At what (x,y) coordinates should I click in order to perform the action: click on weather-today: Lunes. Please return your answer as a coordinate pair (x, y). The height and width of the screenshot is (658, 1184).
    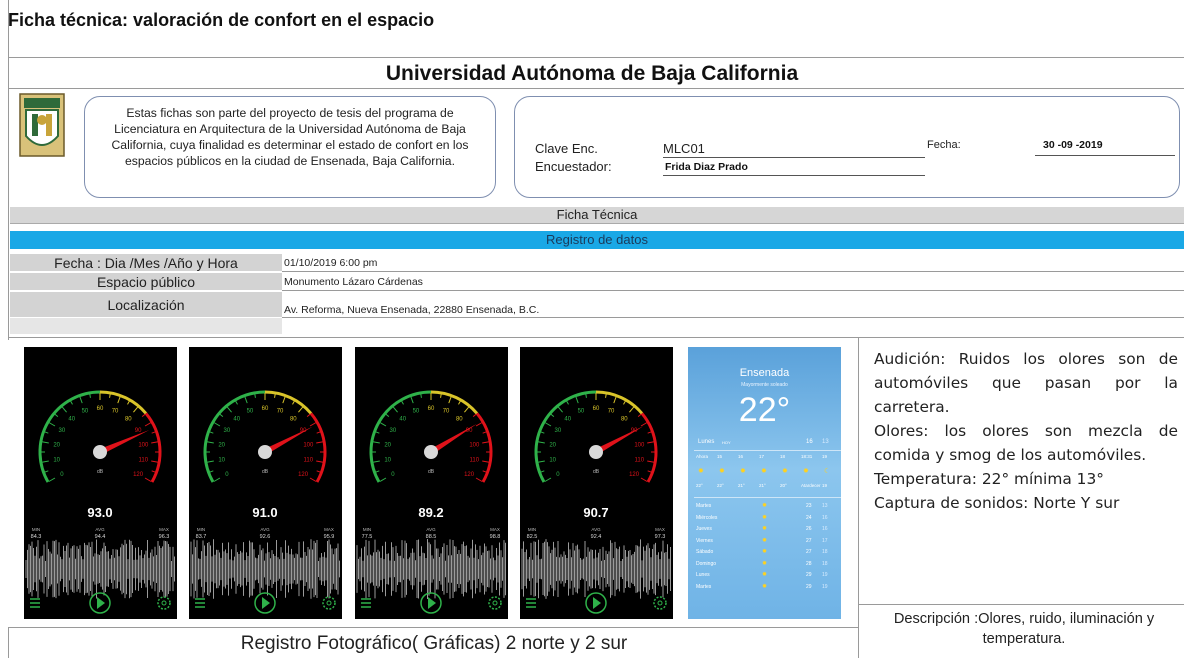
    Looking at the image, I should click on (706, 442).